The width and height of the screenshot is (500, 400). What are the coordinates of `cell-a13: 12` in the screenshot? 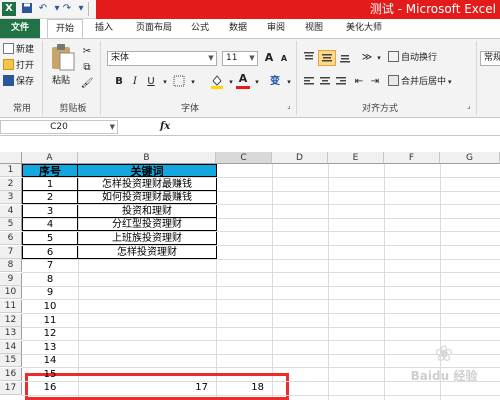 It's located at (50, 333).